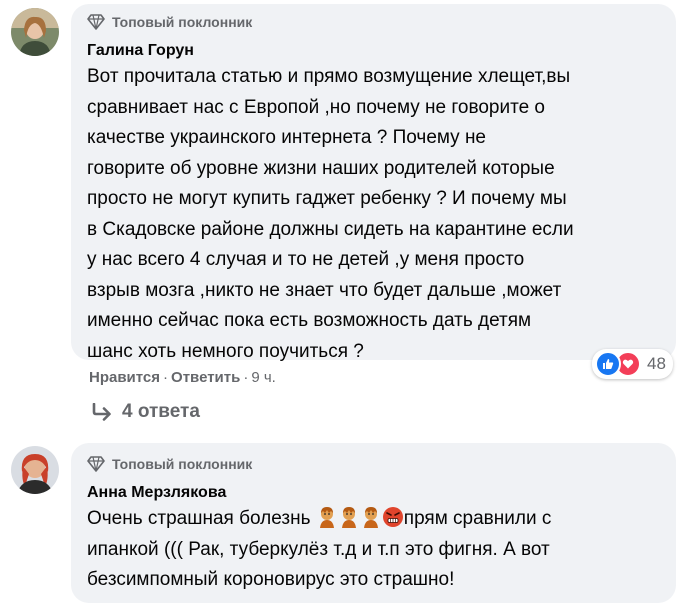  What do you see at coordinates (656, 363) in the screenshot?
I see `reaction-count: 48` at bounding box center [656, 363].